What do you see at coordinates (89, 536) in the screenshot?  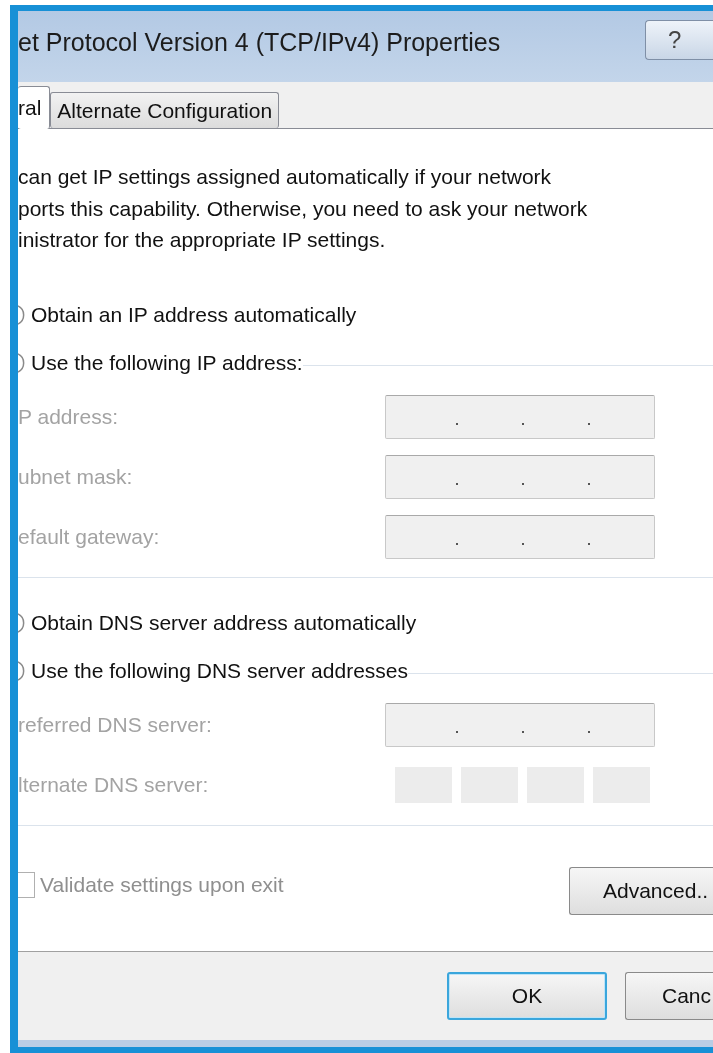 I see `field-label: efault gateway:` at bounding box center [89, 536].